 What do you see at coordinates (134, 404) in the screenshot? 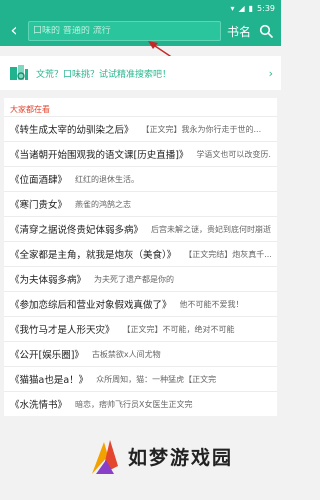
I see `book-description: 暗恋，痞帅飞行员X女医生正文完` at bounding box center [134, 404].